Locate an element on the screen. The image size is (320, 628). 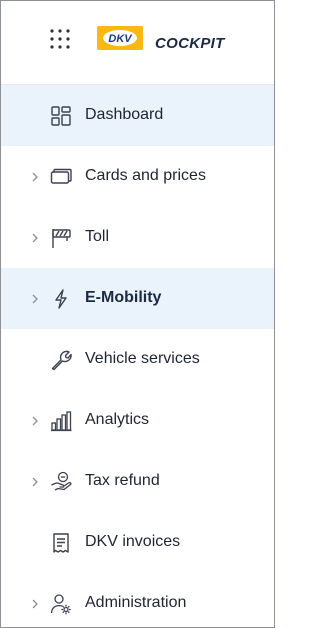
dkv-logo: DKV is located at coordinates (120, 38).